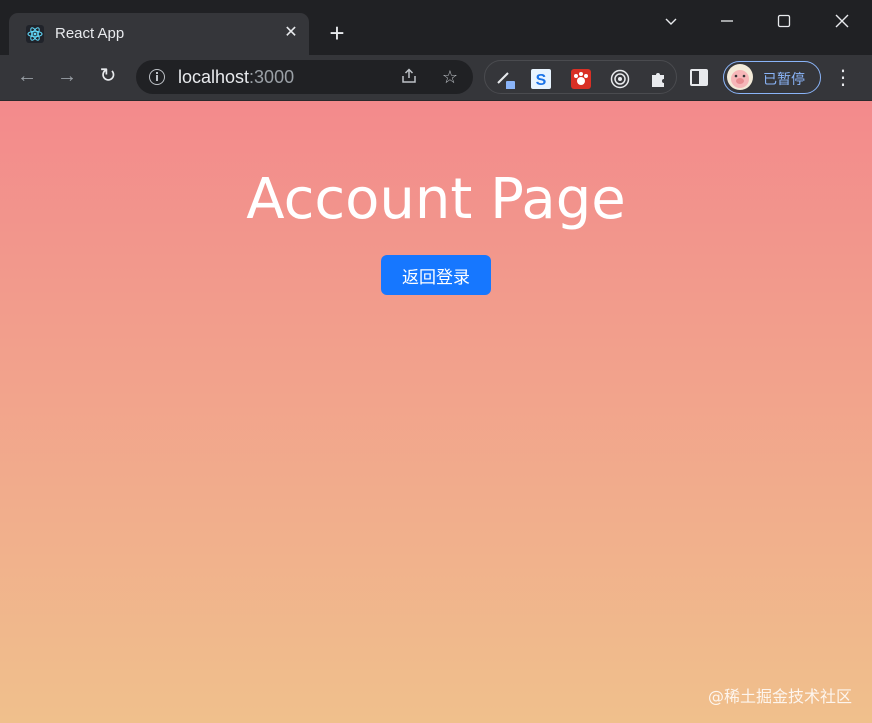 This screenshot has width=872, height=723. What do you see at coordinates (436, 199) in the screenshot?
I see `page-title: Account Page` at bounding box center [436, 199].